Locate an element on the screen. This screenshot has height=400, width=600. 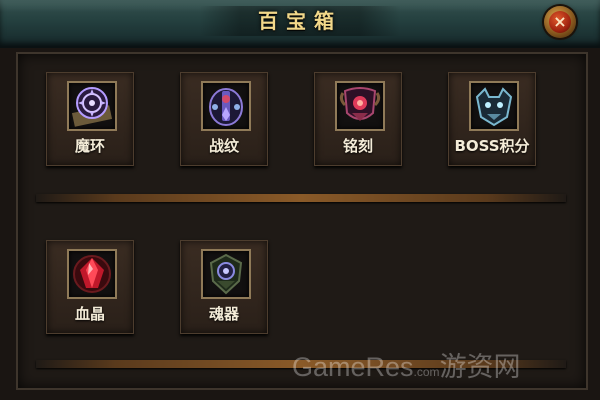
demon-ring-icon is located at coordinates (92, 106).